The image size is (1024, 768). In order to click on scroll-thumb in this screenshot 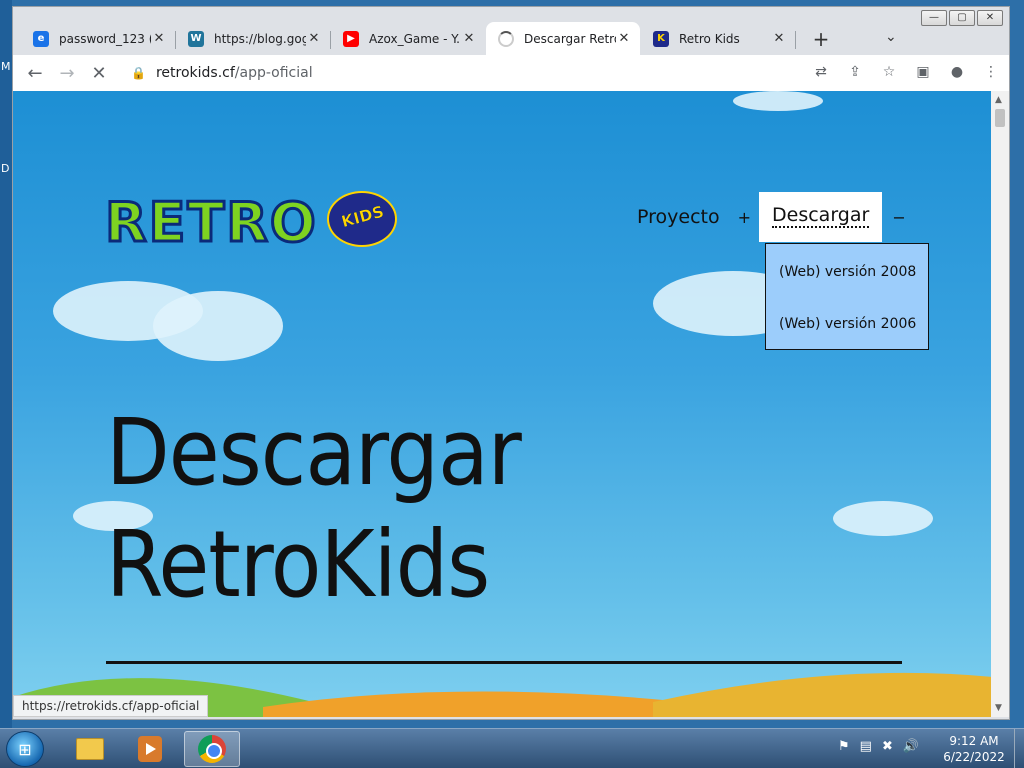, I will do `click(1000, 118)`.